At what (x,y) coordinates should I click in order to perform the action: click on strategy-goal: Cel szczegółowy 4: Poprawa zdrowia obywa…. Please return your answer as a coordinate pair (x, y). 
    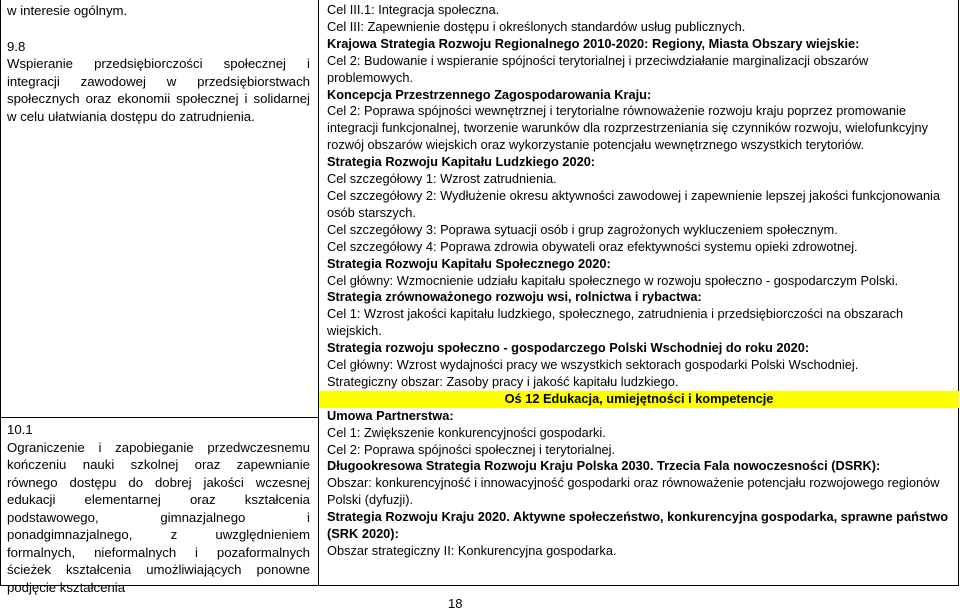
    Looking at the image, I should click on (592, 246).